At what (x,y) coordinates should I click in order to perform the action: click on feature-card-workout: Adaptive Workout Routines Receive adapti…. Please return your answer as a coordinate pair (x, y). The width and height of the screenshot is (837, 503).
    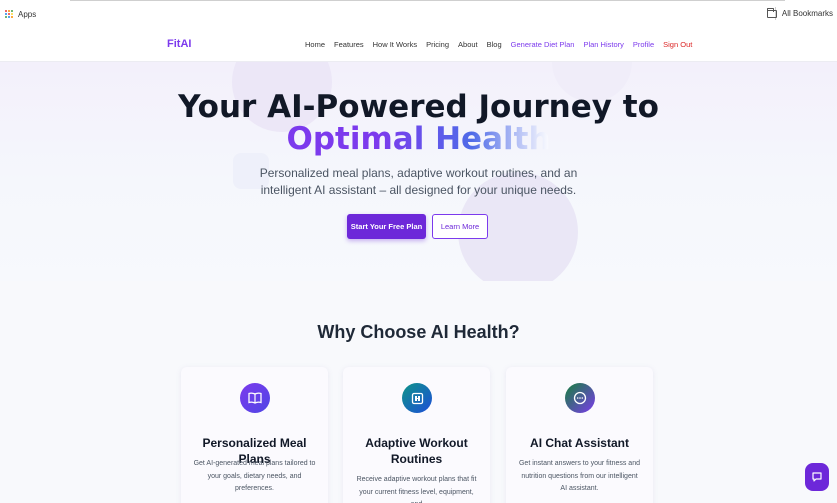
    Looking at the image, I should click on (416, 435).